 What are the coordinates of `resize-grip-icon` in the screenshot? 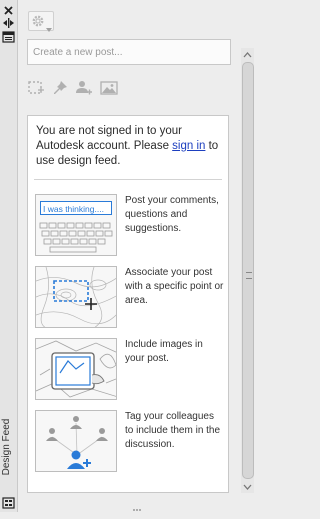 It's located at (137, 506).